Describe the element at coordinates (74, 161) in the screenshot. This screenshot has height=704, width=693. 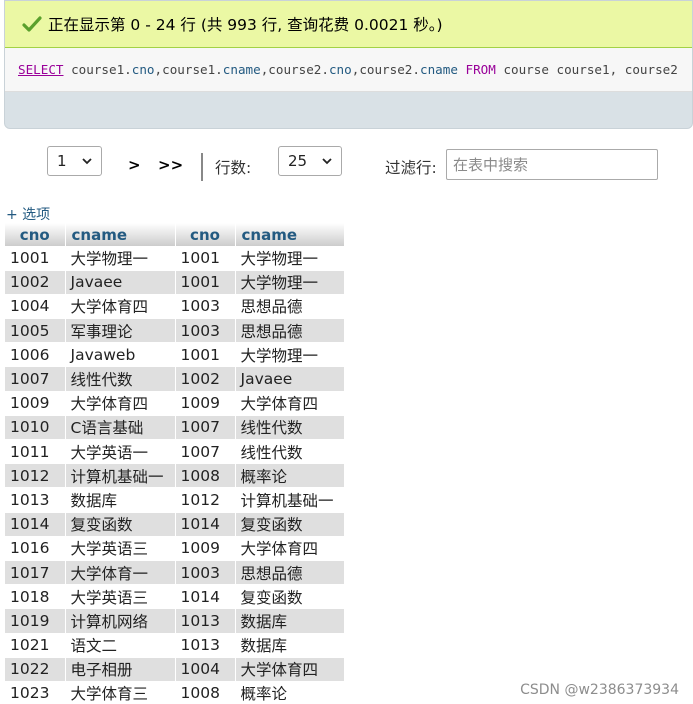
I see `page-select: 1` at that location.